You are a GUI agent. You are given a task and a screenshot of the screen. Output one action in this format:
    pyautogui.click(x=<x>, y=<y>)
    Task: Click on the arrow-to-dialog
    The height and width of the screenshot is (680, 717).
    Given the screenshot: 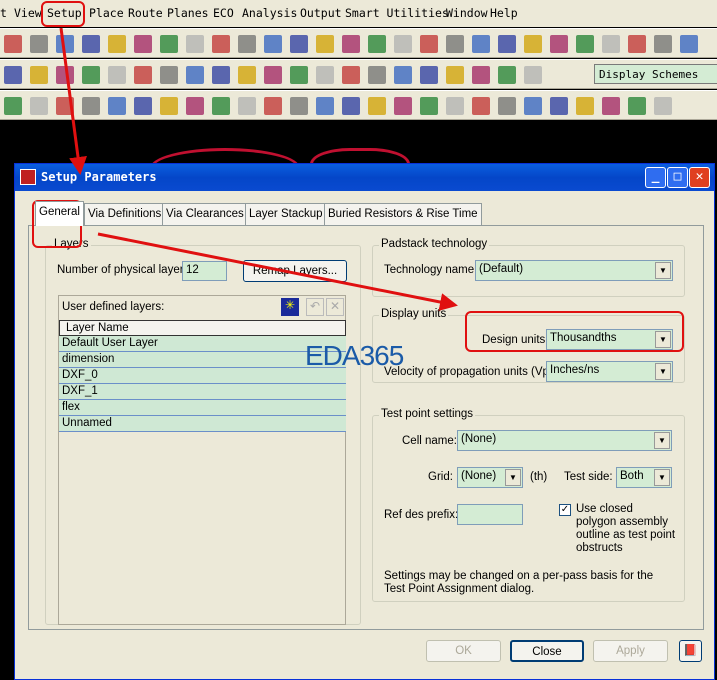 What is the action you would take?
    pyautogui.click(x=73, y=101)
    